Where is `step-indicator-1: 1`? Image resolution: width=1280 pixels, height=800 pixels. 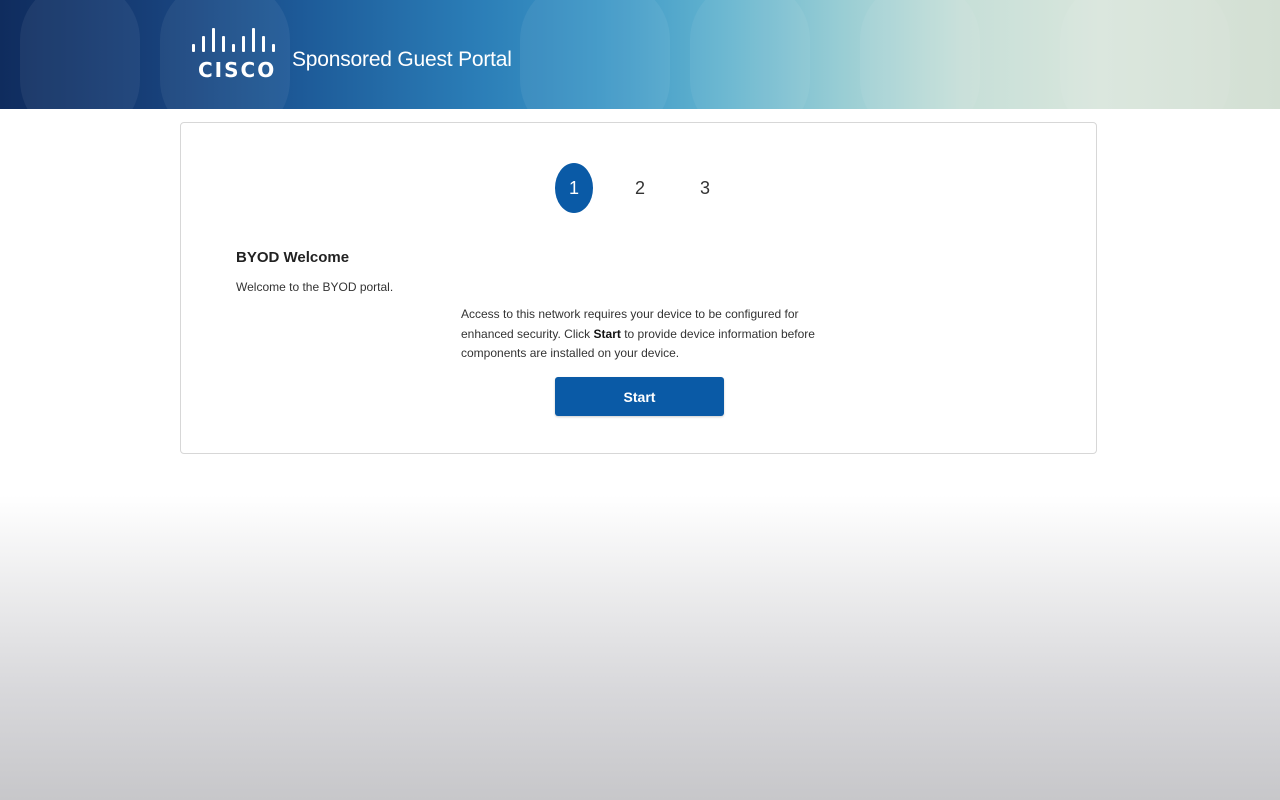 step-indicator-1: 1 is located at coordinates (574, 188).